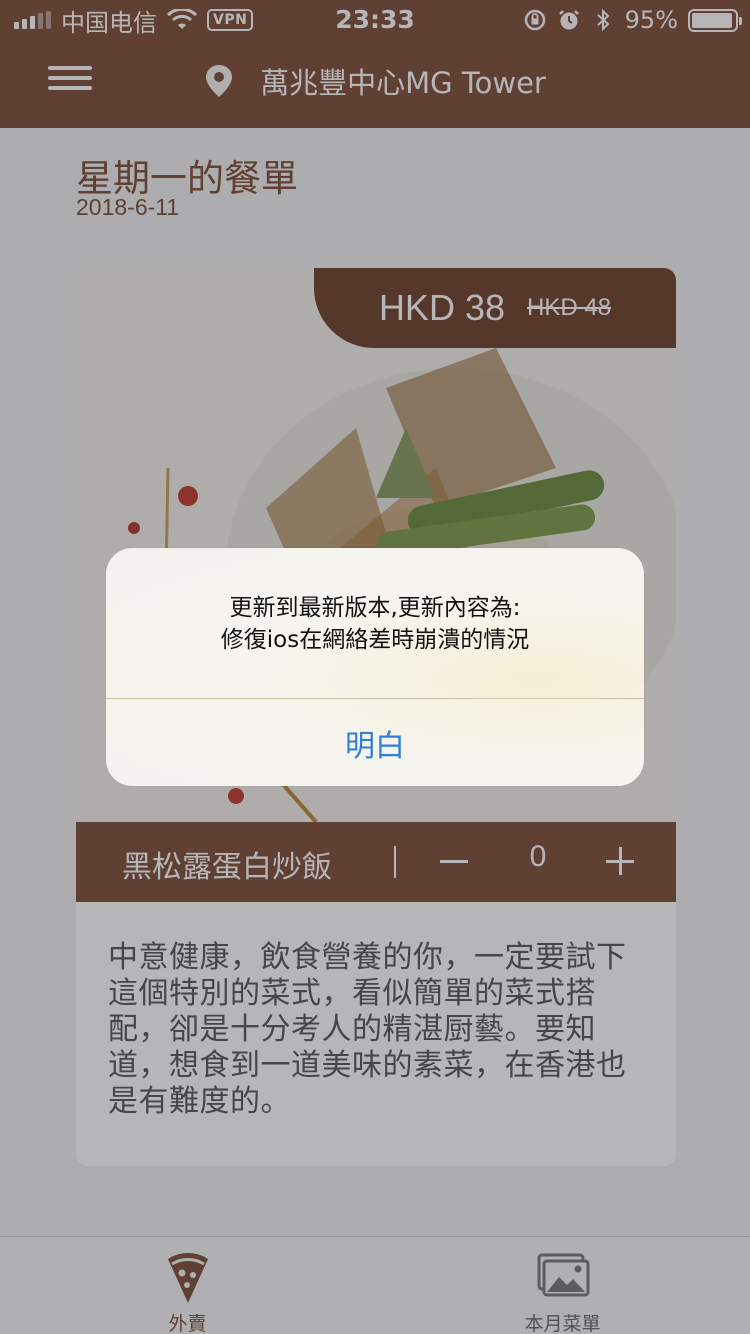 The height and width of the screenshot is (1334, 750). Describe the element at coordinates (375, 624) in the screenshot. I see `alert-message: 更新到最新版本,更新內容為: 修復ios在網絡差時崩潰的情況` at that location.